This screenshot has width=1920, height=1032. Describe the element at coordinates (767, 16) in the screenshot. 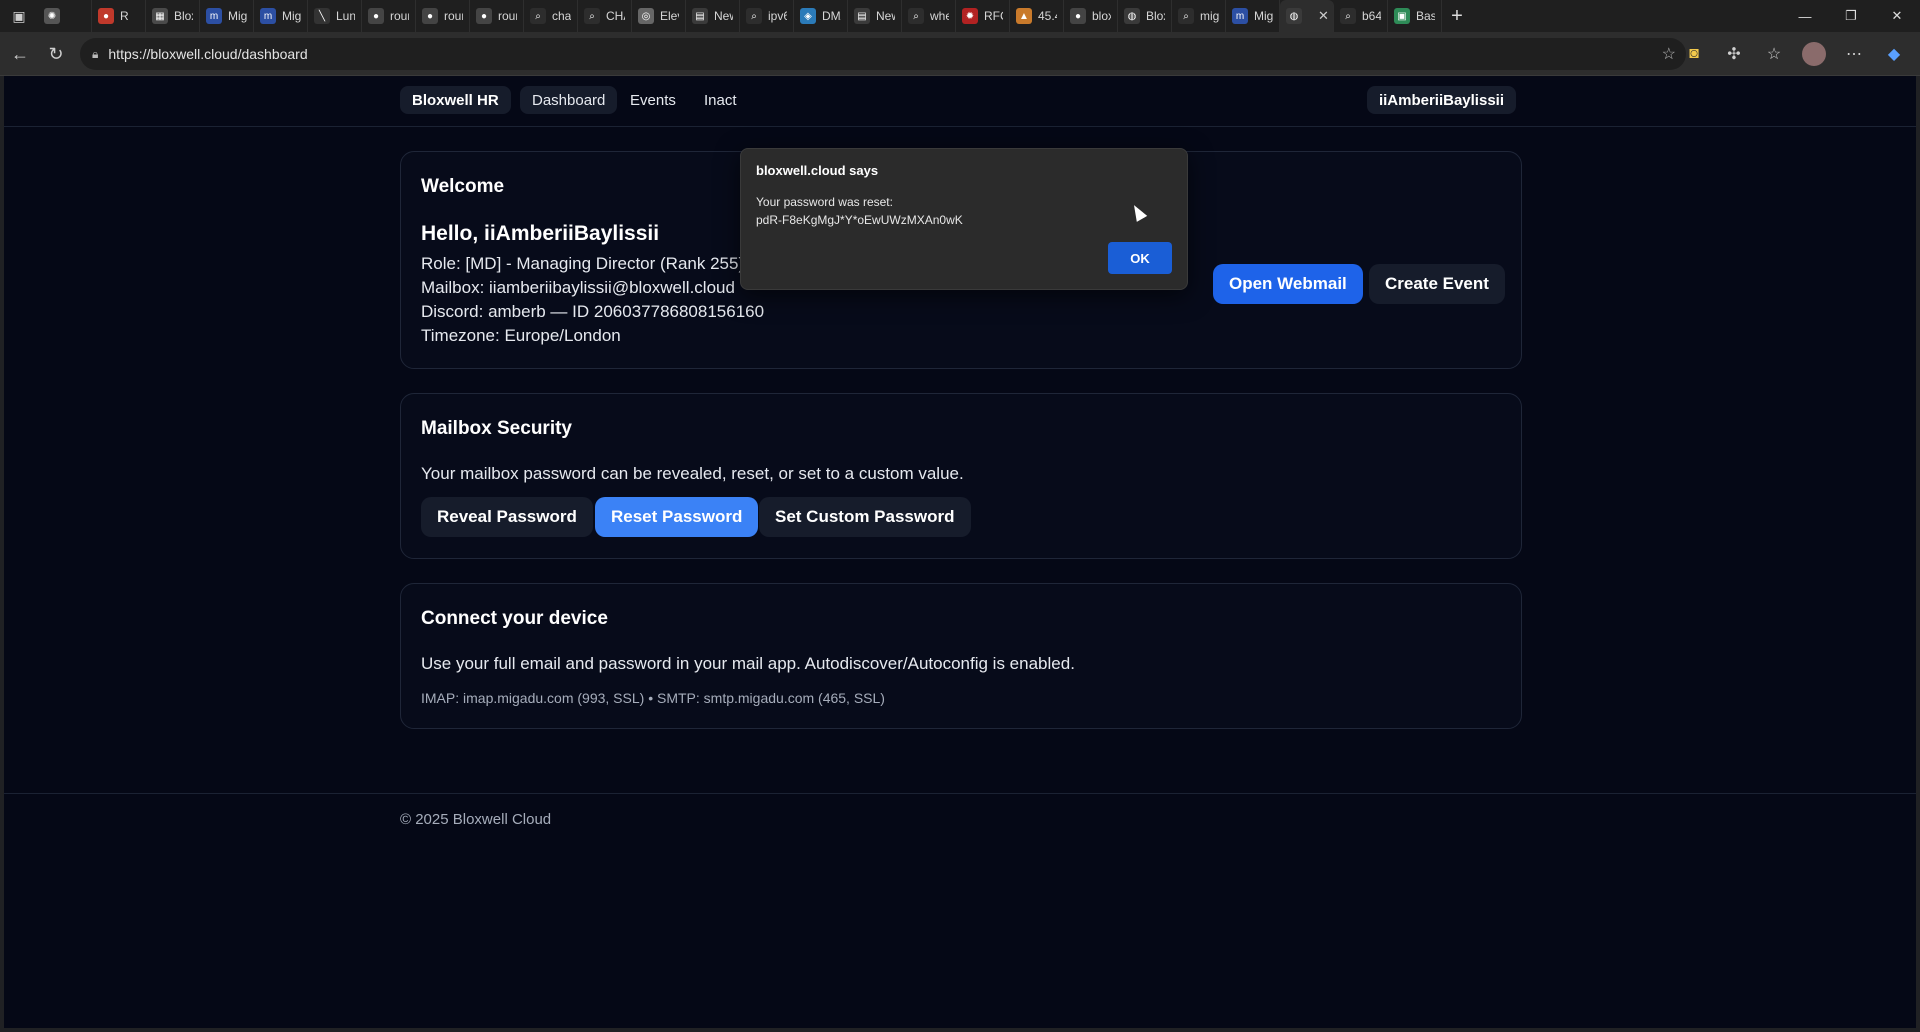

I see `browser-tab: ⌕ ipv6 v` at that location.